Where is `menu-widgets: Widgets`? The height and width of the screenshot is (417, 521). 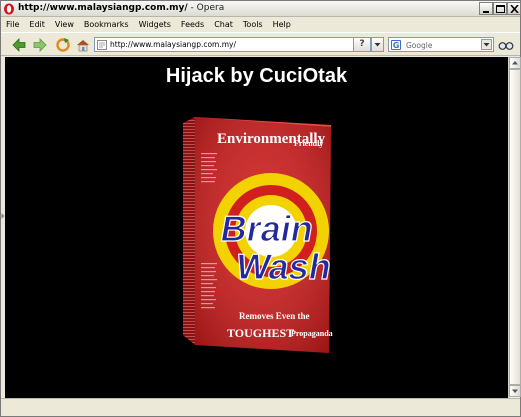
menu-widgets: Widgets is located at coordinates (155, 24).